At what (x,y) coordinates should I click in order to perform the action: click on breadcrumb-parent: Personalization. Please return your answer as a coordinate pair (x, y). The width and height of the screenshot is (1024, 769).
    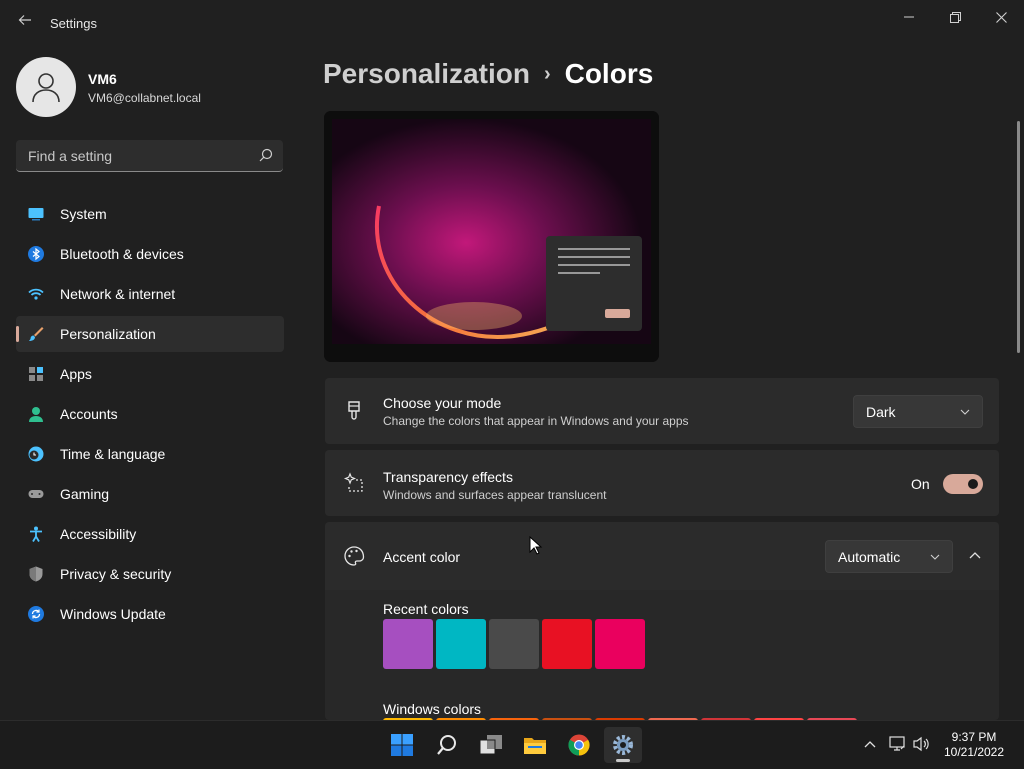
    Looking at the image, I should click on (426, 73).